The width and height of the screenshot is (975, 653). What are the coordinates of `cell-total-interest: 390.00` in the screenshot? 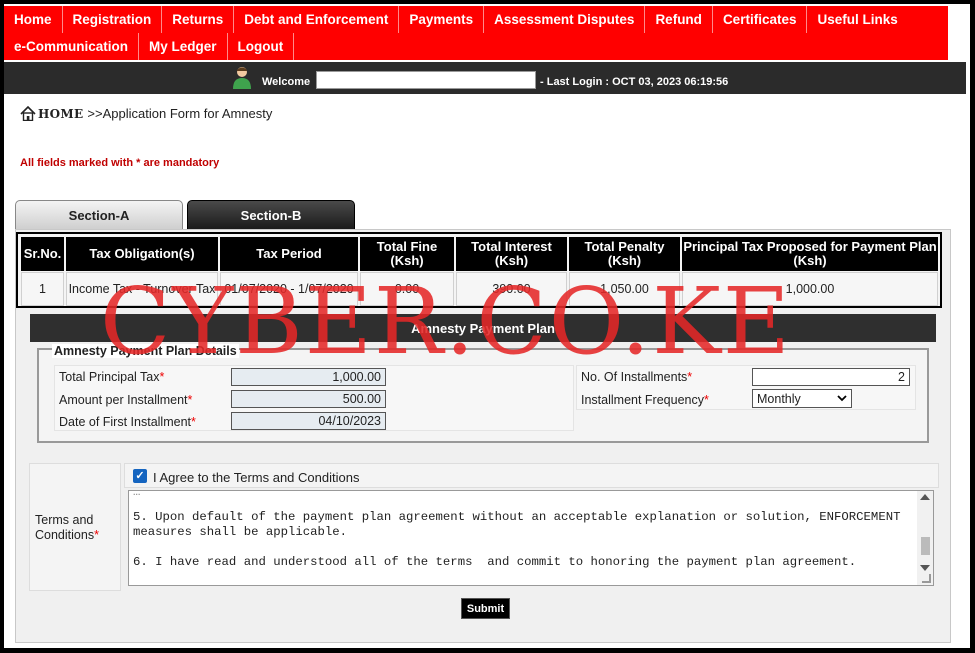 It's located at (511, 289).